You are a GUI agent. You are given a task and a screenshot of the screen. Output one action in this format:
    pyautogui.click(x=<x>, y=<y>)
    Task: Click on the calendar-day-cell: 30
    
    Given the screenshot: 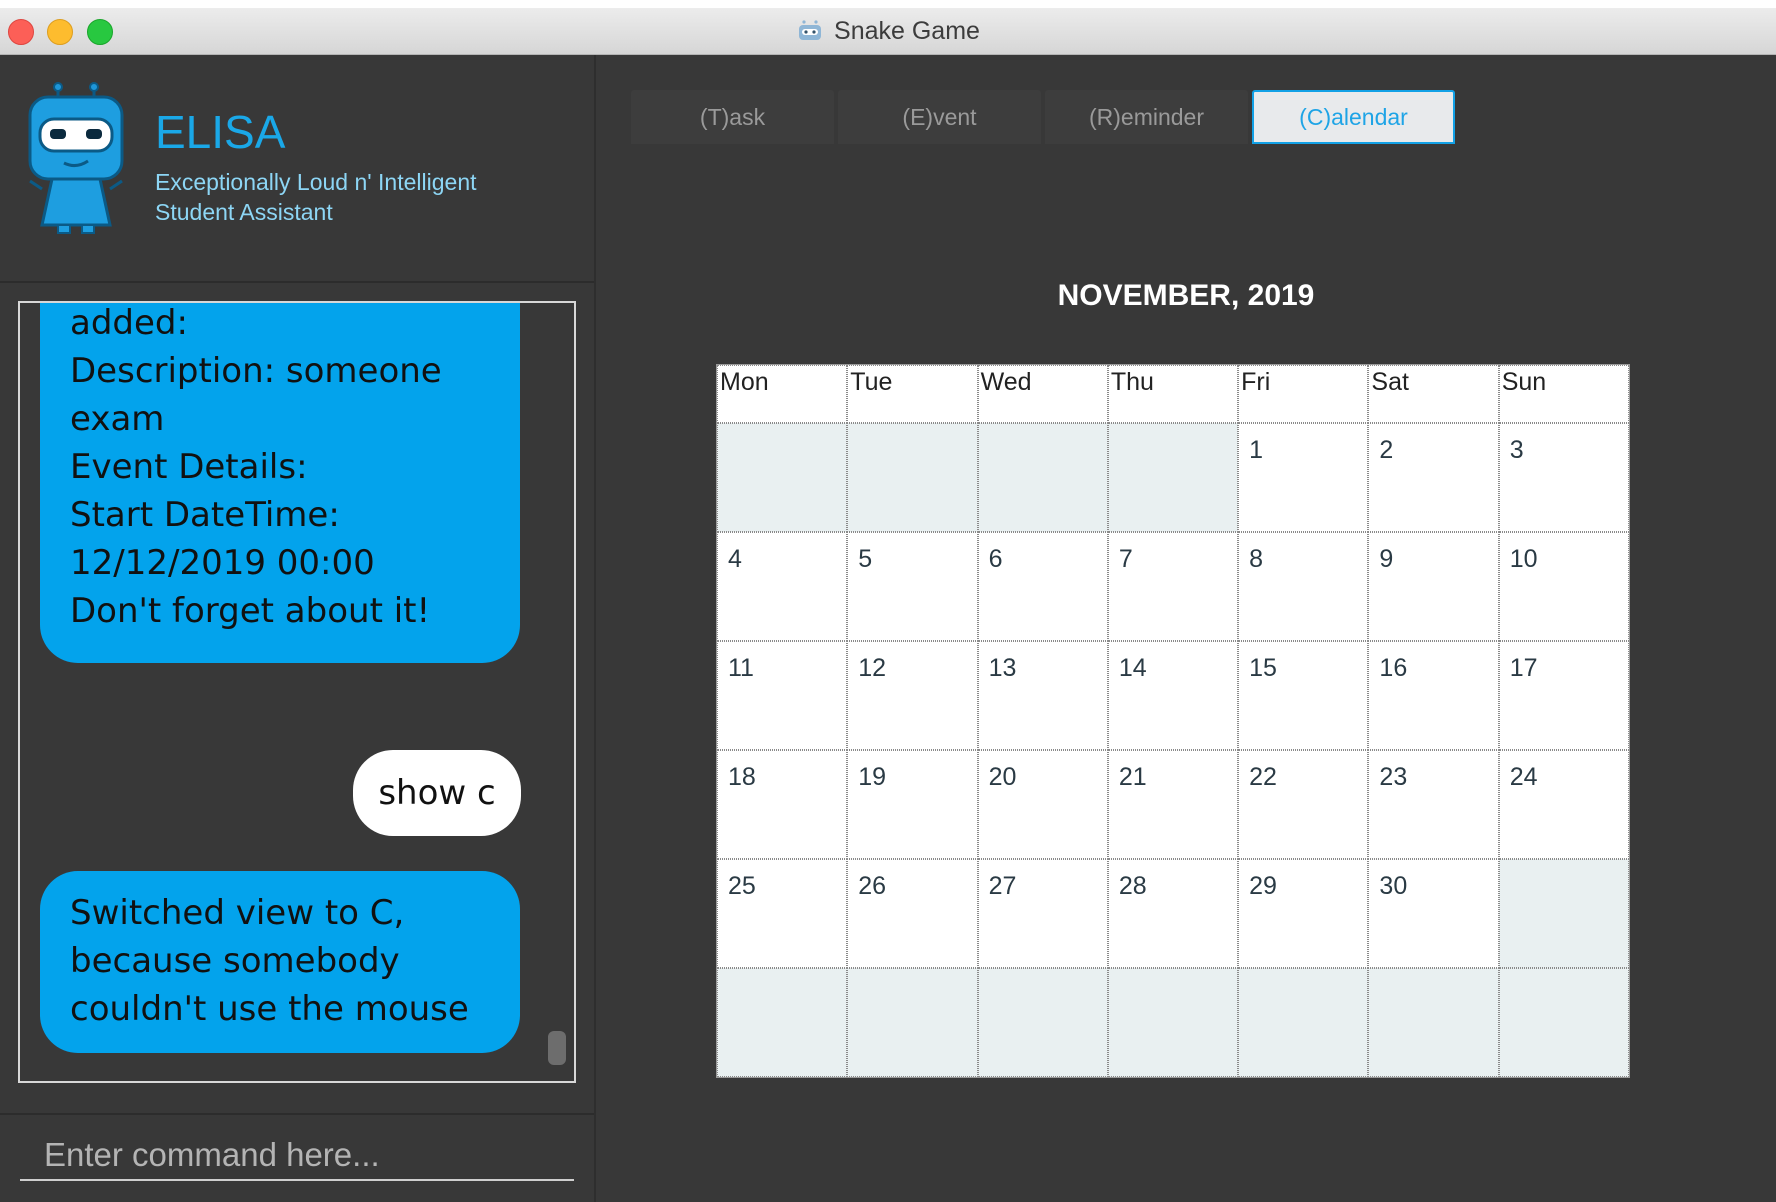 What is the action you would take?
    pyautogui.click(x=1433, y=913)
    